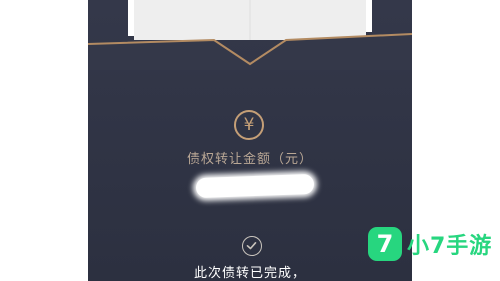 The image size is (500, 281). Describe the element at coordinates (385, 244) in the screenshot. I see `watermark-logo-icon: 7` at that location.